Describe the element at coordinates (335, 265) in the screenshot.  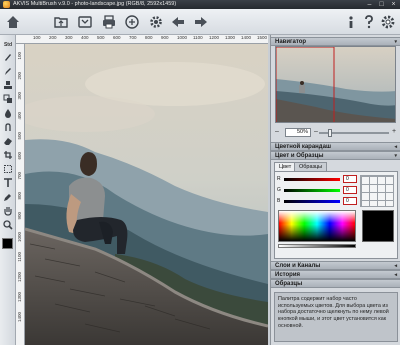
I see `layers-panel-header: Слои и Каналы ◂` at that location.